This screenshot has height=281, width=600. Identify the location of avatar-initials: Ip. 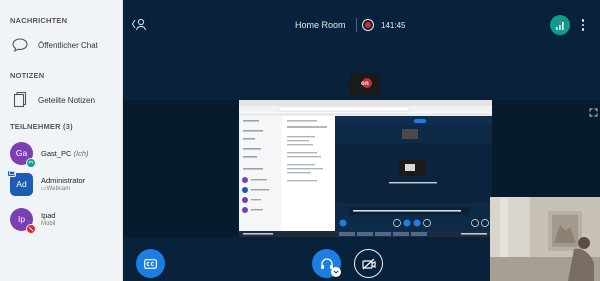
(21, 219).